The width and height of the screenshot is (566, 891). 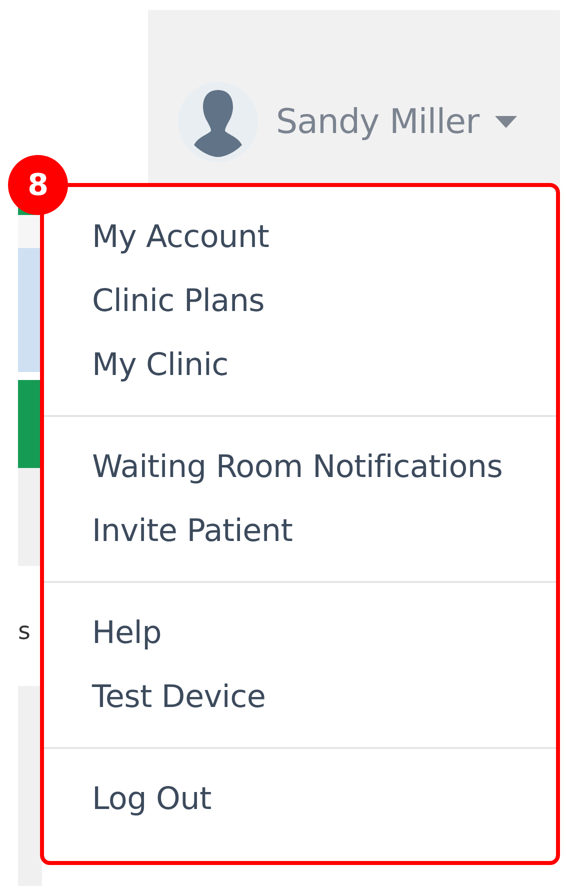 What do you see at coordinates (38, 185) in the screenshot?
I see `callout-badge: 8` at bounding box center [38, 185].